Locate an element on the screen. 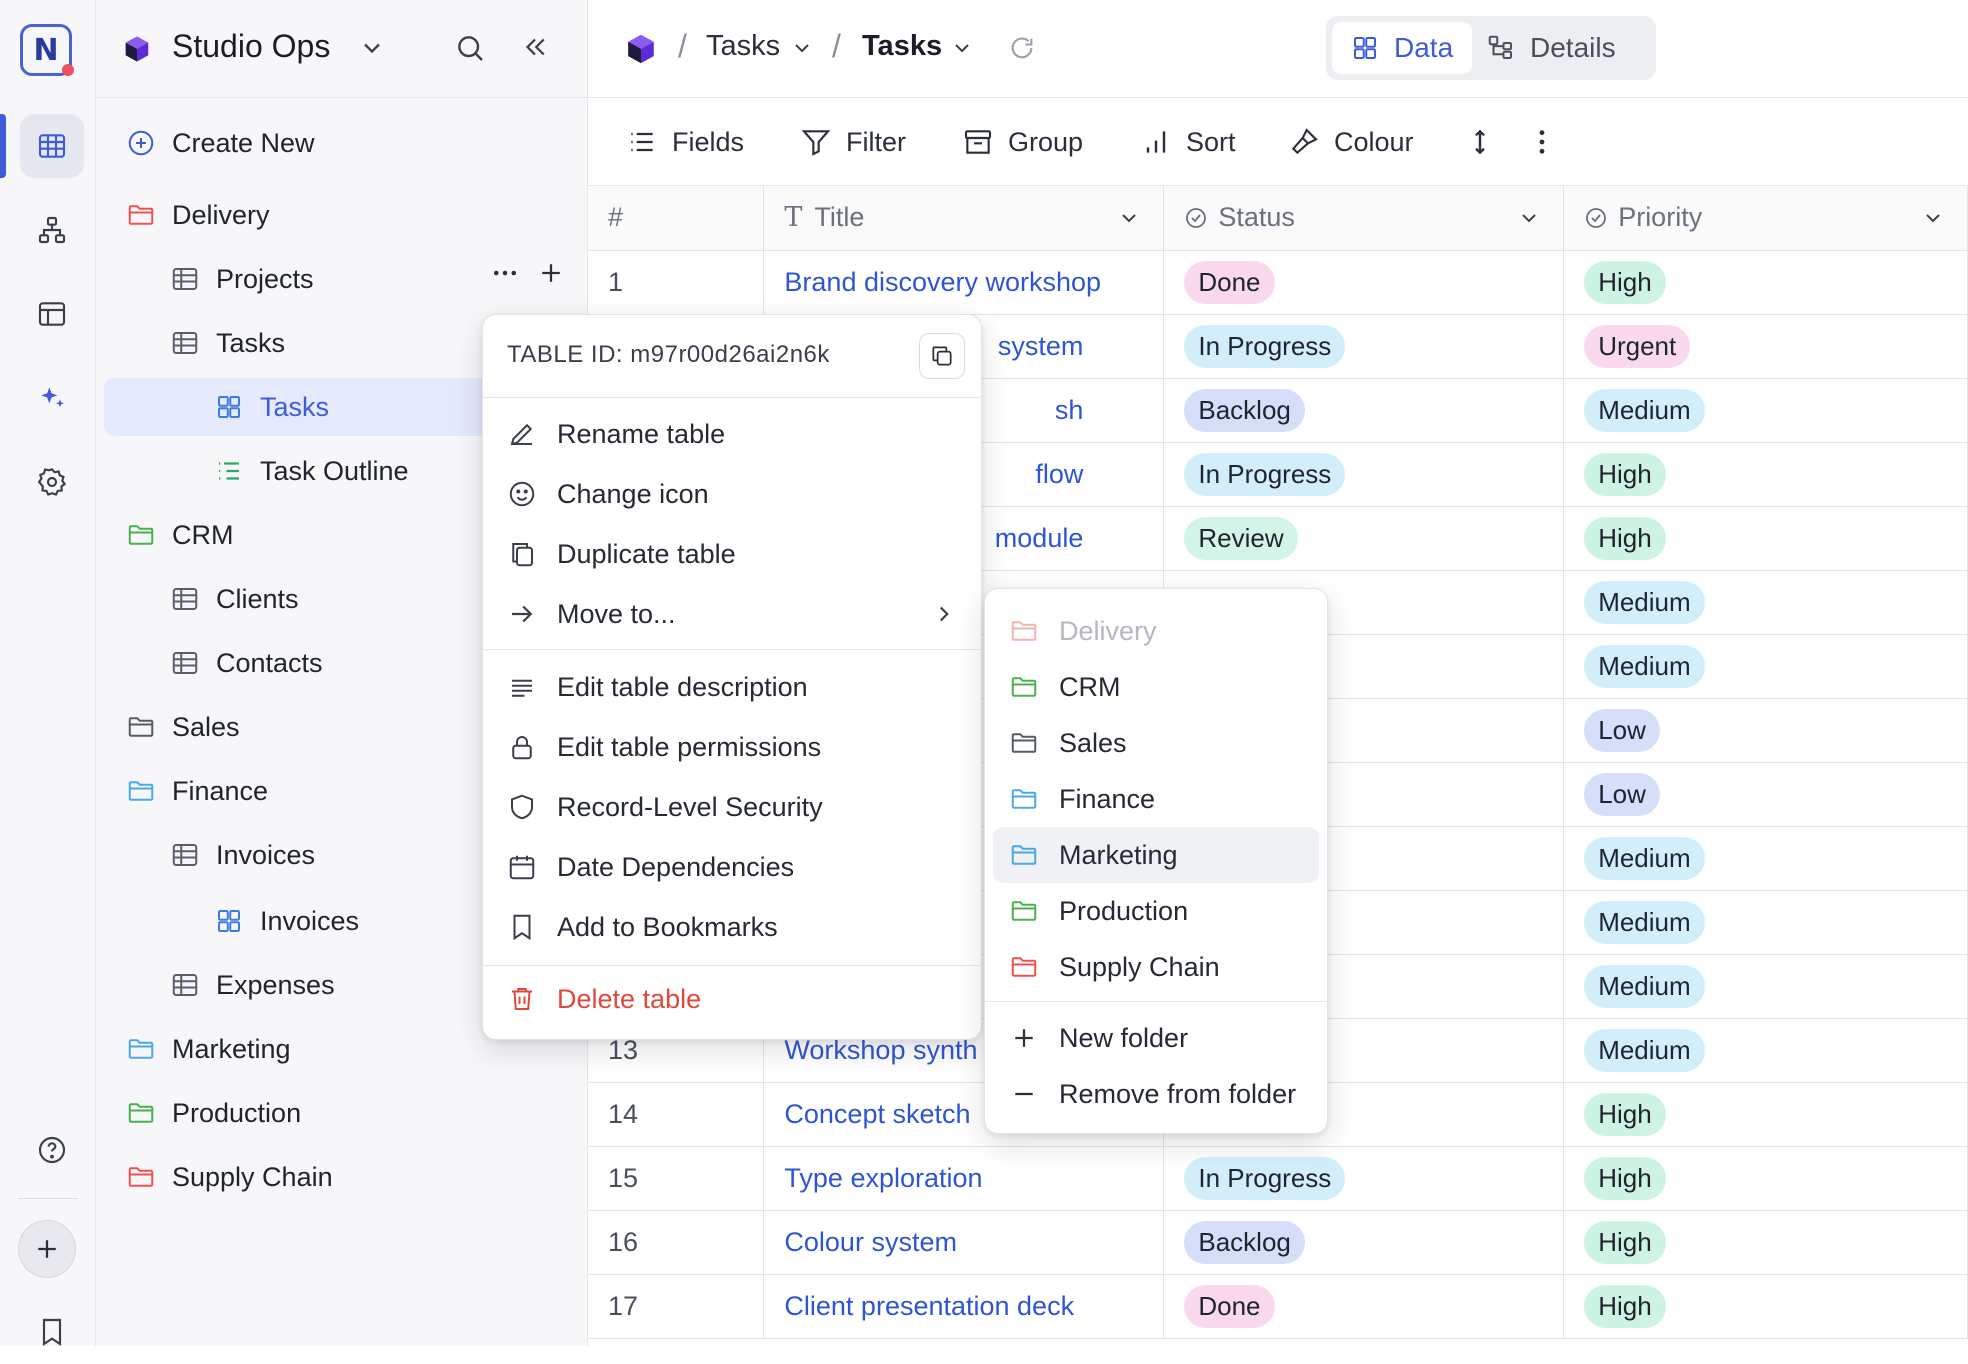 The width and height of the screenshot is (1968, 1364). title-cell: Type exploration is located at coordinates (964, 1178).